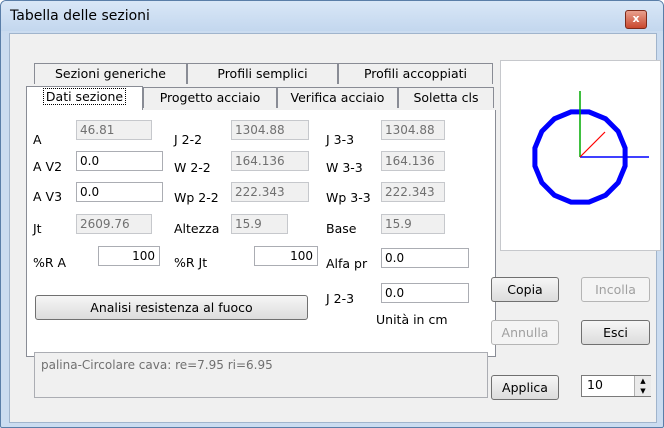 The height and width of the screenshot is (428, 664). Describe the element at coordinates (525, 332) in the screenshot. I see `undo-button: Annulla` at that location.